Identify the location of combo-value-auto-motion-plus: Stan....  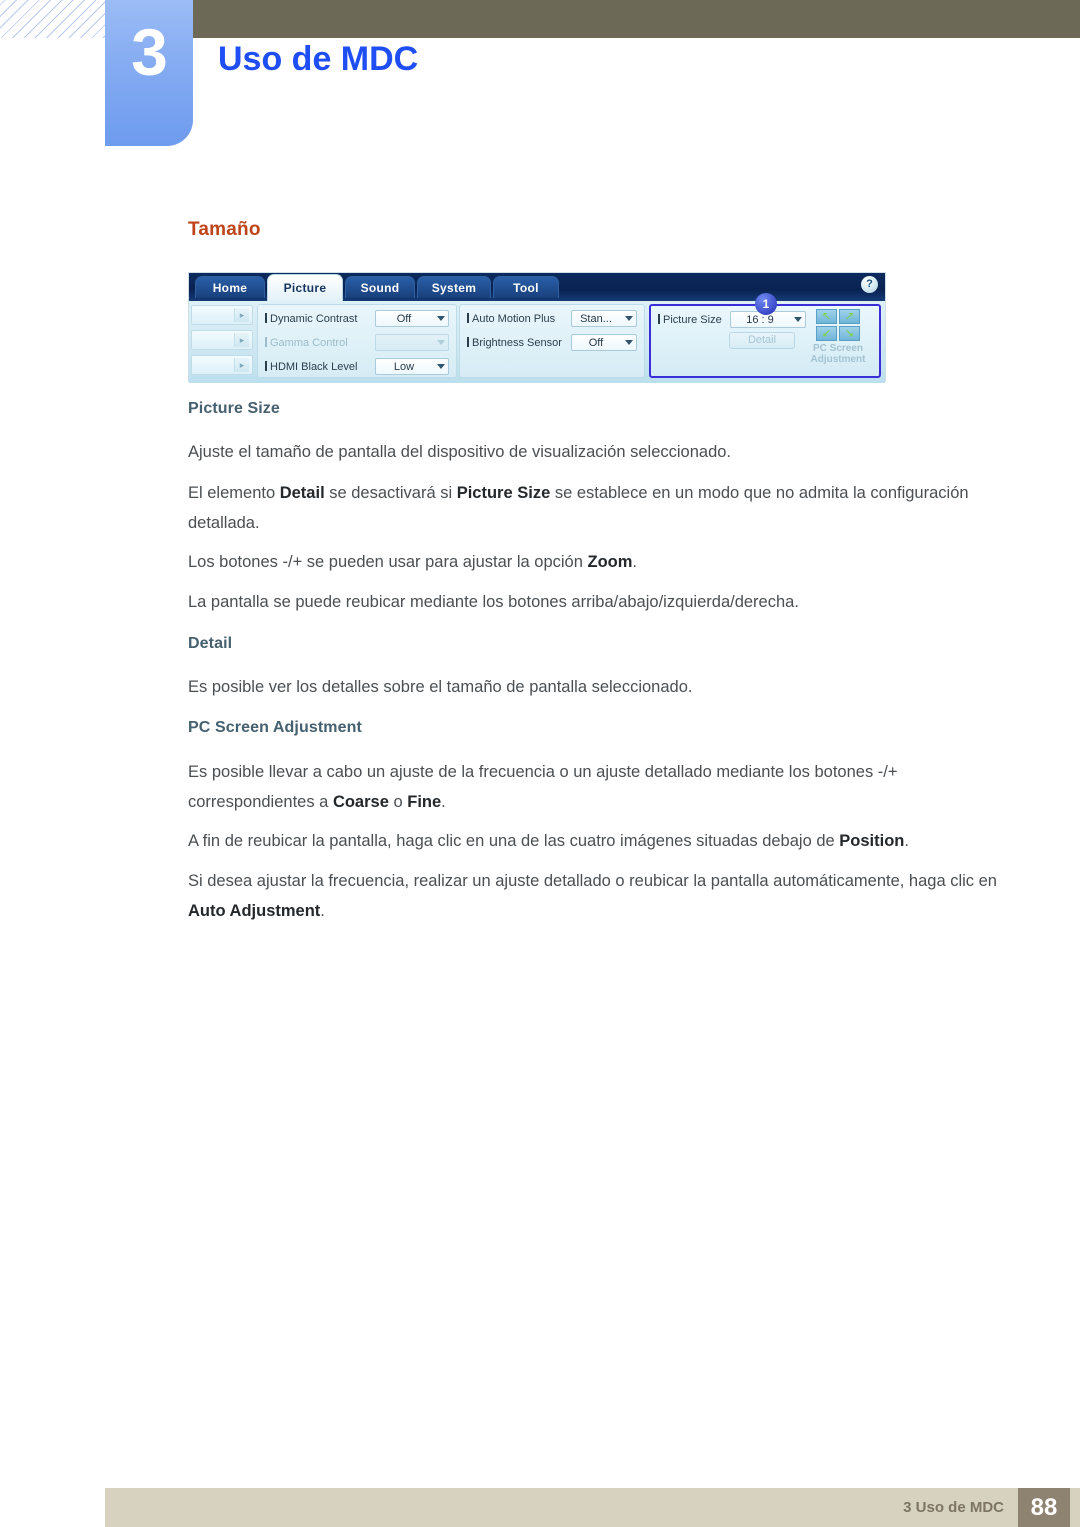
(596, 319).